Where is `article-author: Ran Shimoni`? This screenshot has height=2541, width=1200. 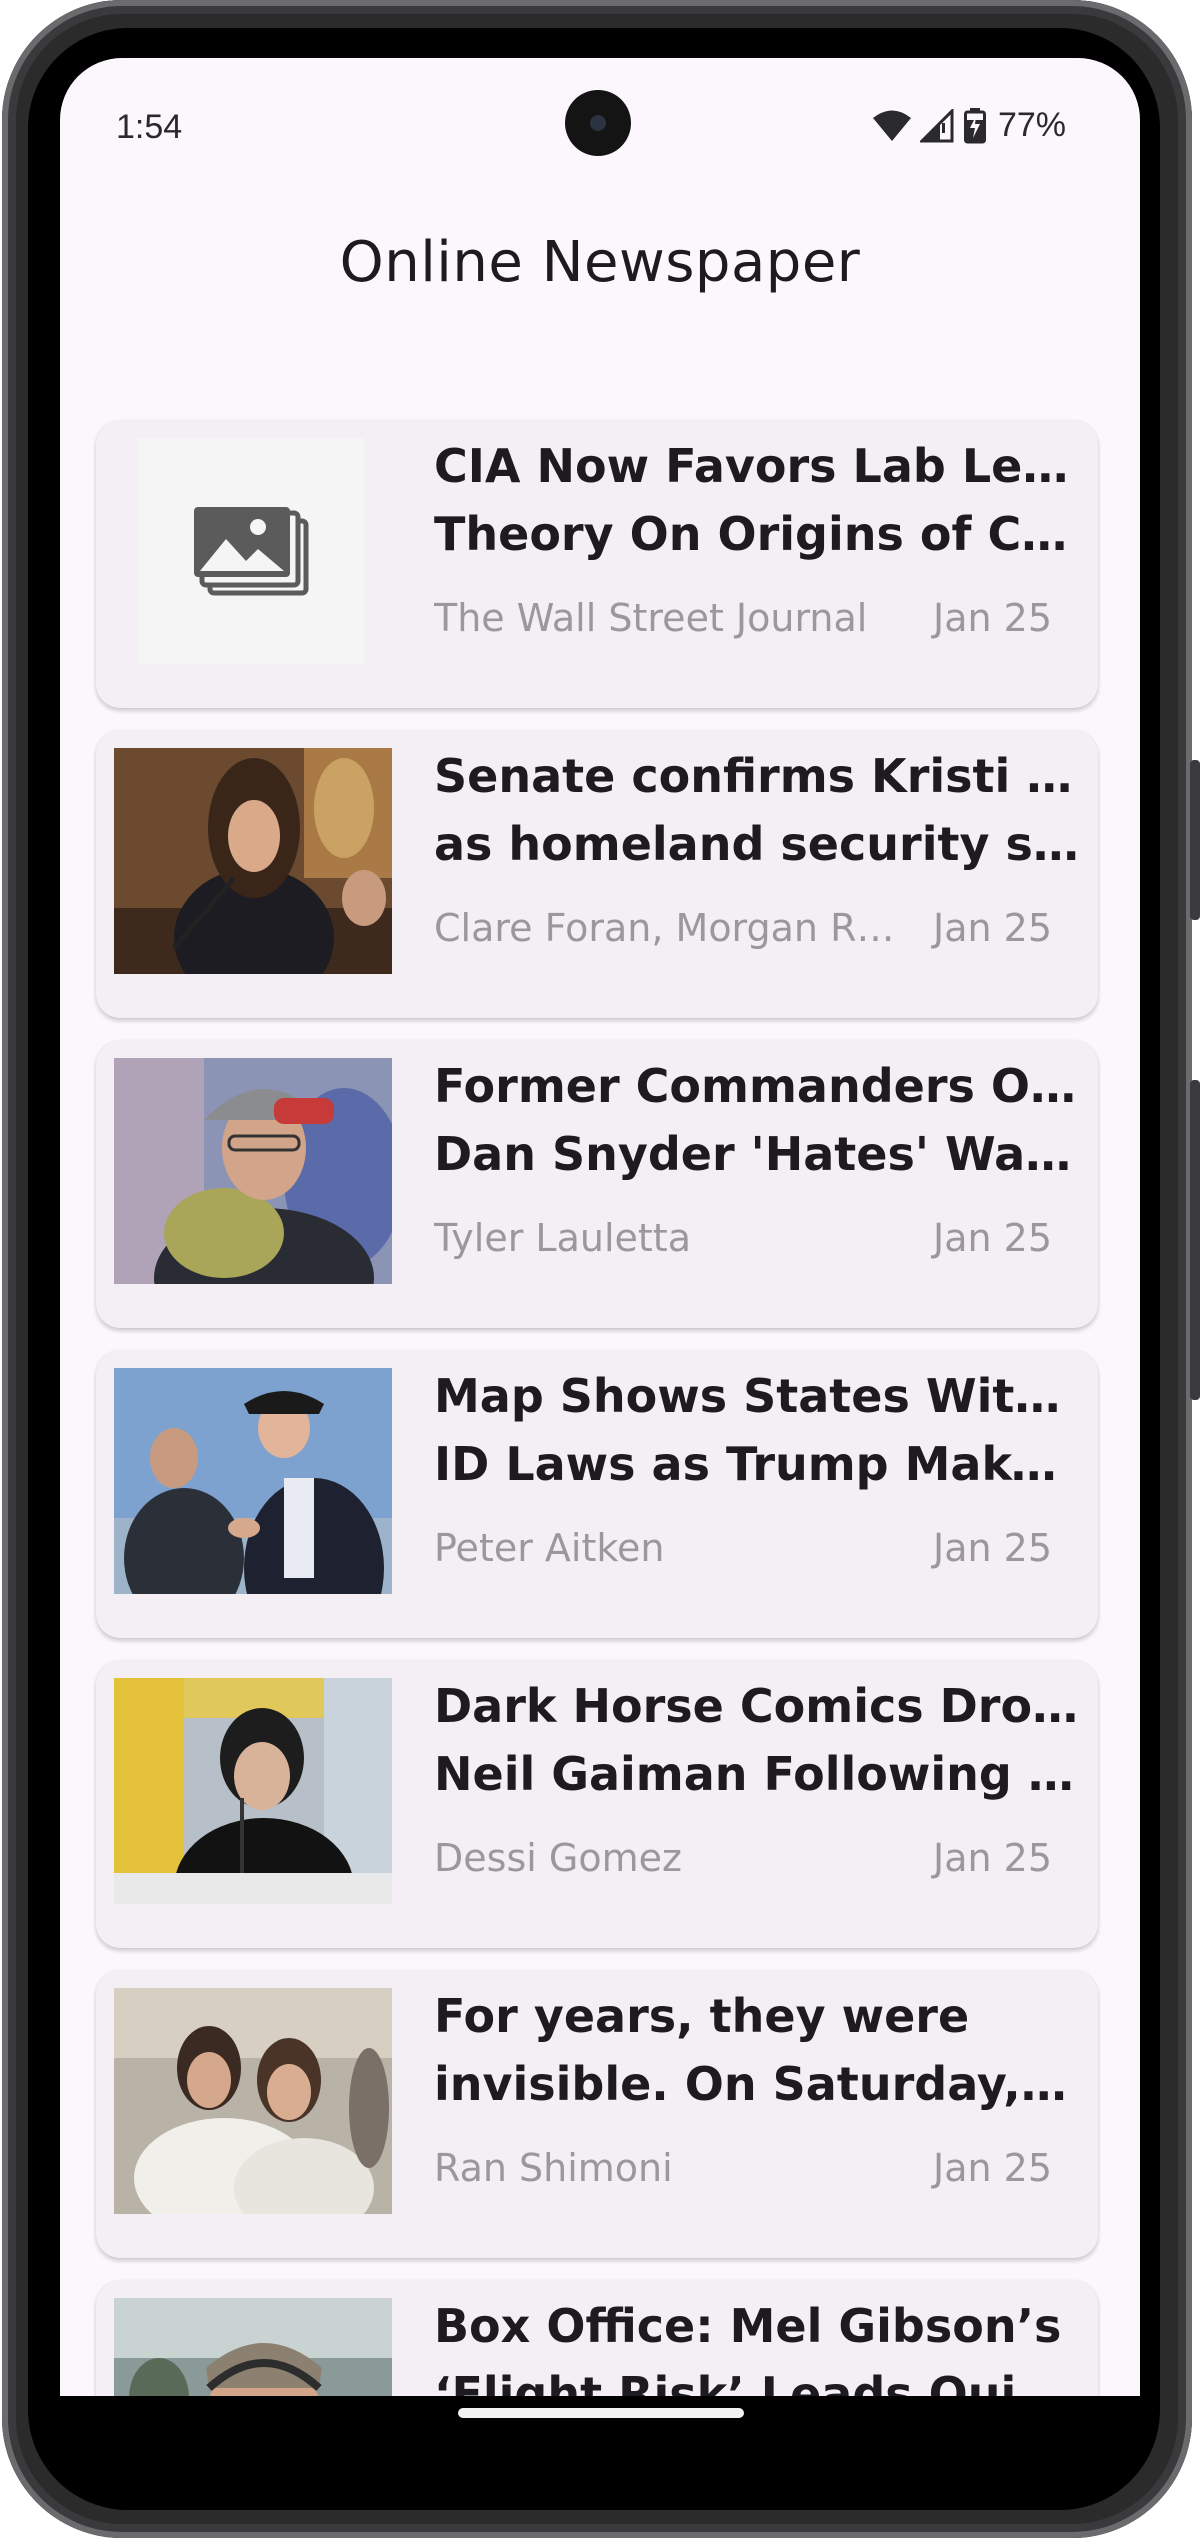 article-author: Ran Shimoni is located at coordinates (553, 2168).